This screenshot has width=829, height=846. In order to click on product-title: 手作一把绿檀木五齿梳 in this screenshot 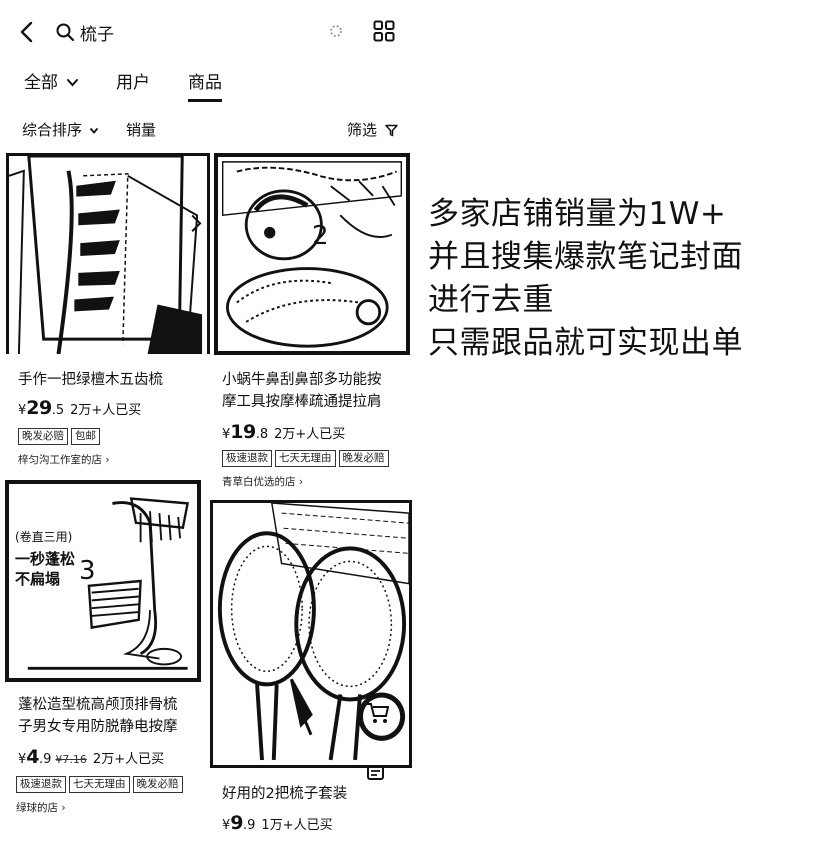, I will do `click(90, 380)`.